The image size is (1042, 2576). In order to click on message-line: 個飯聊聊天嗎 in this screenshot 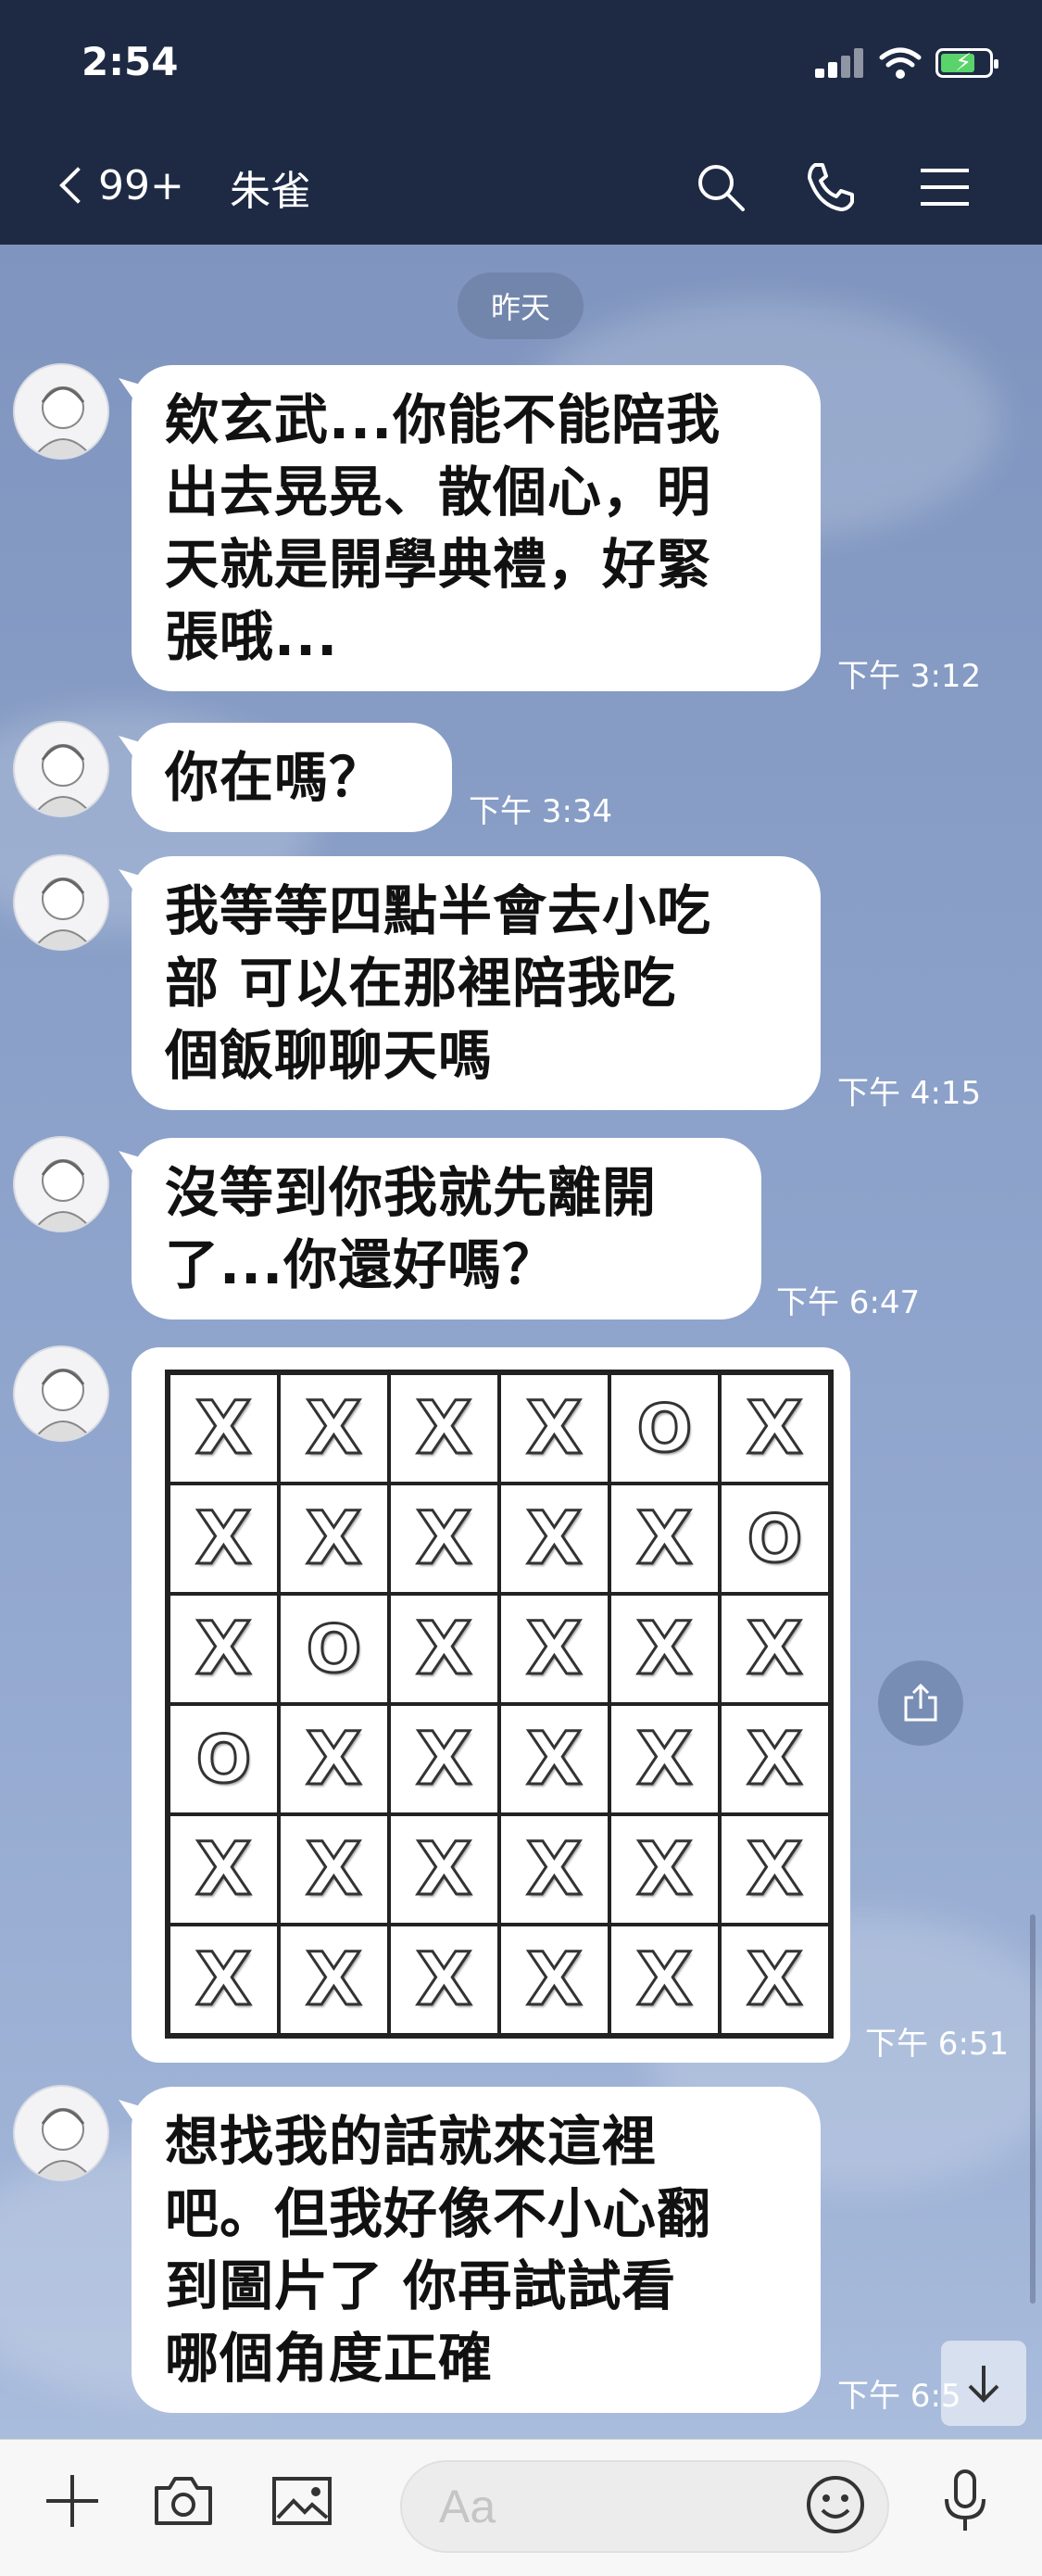, I will do `click(329, 1055)`.